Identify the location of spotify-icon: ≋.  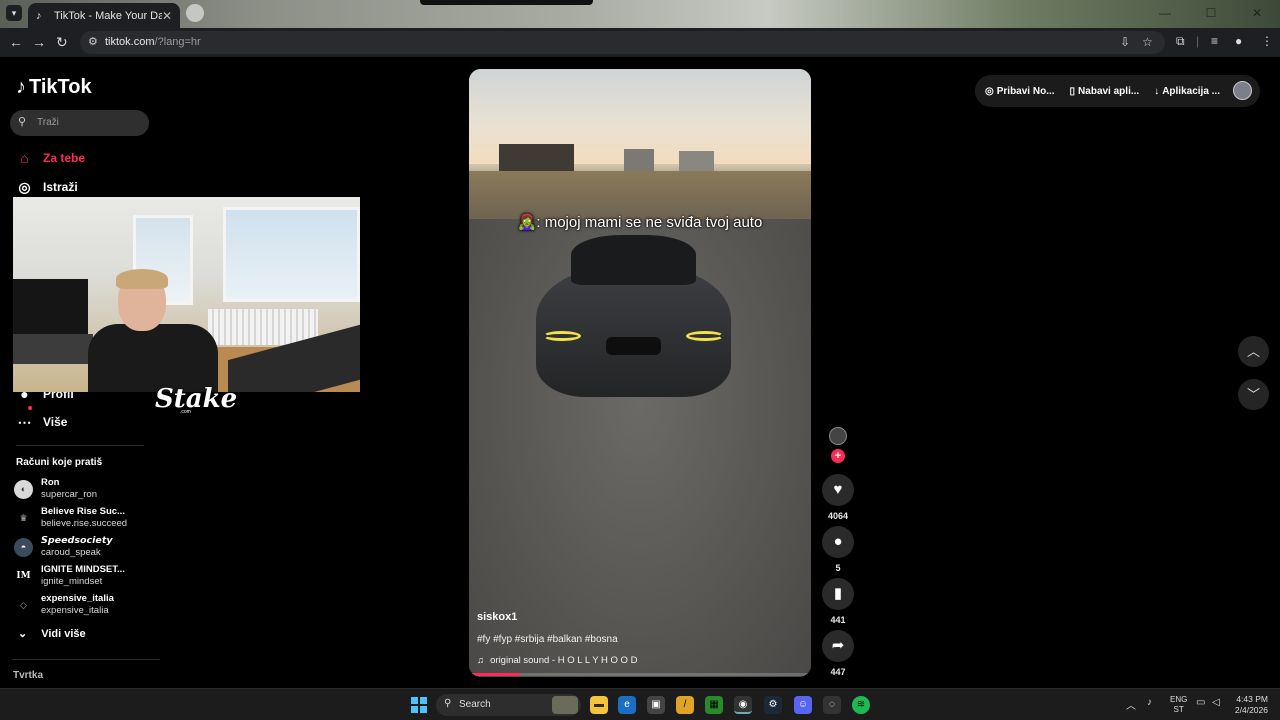
(861, 705).